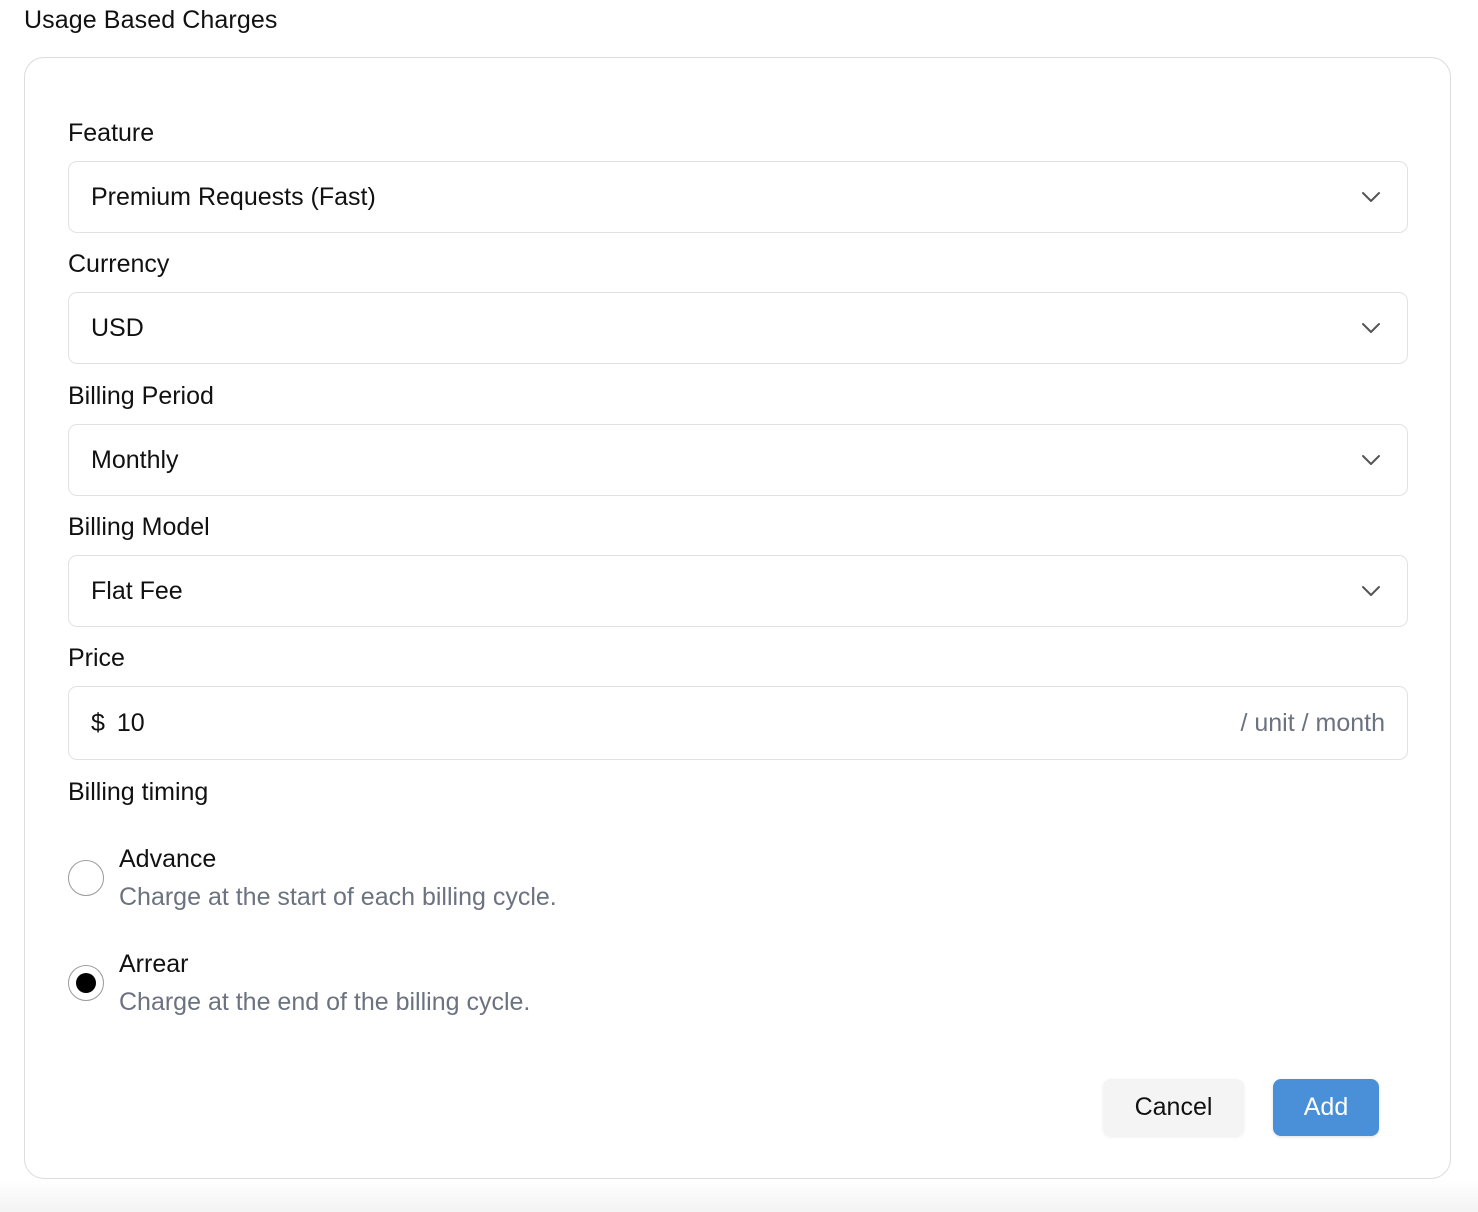  I want to click on advance-radio, so click(86, 878).